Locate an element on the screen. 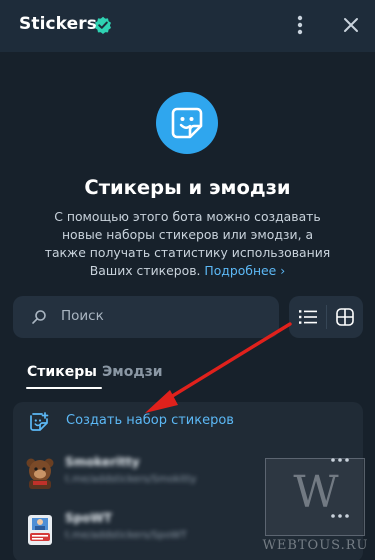 The image size is (375, 560). tab-bar: Стикеры Эмодзи is located at coordinates (188, 375).